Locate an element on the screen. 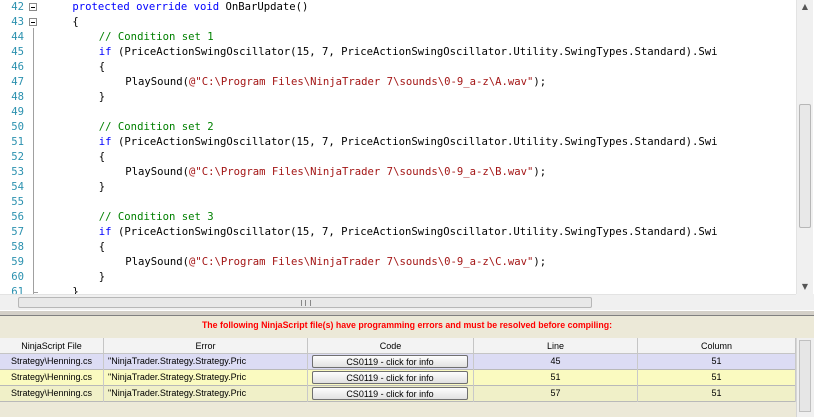 This screenshot has height=417, width=814. code-line: // Condition set 3 is located at coordinates (156, 217).